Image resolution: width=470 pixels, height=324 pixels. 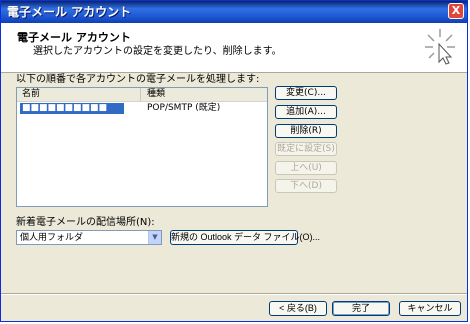 I want to click on account-type: POP/SMTP (既定), so click(x=184, y=108).